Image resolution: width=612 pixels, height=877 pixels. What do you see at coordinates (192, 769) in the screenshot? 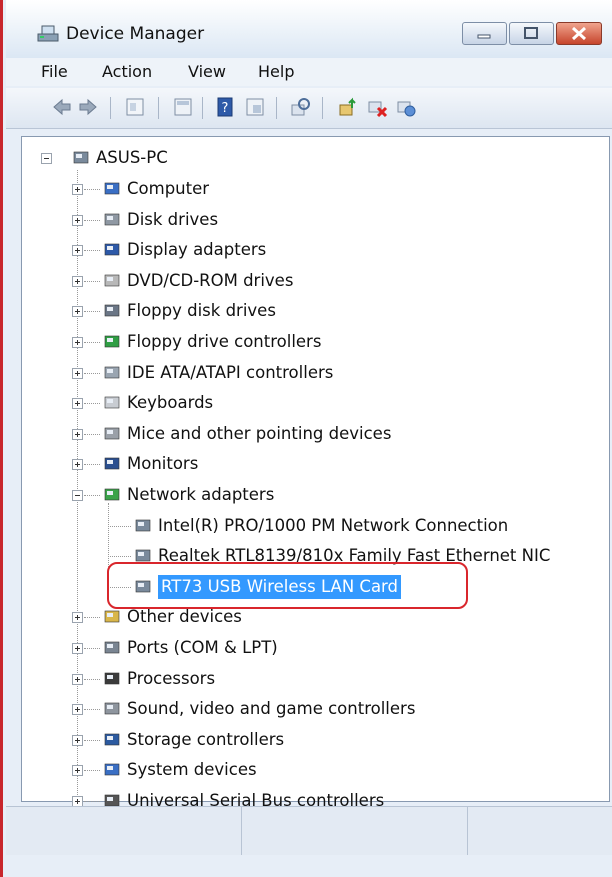
I see `tree-item-label: System devices` at bounding box center [192, 769].